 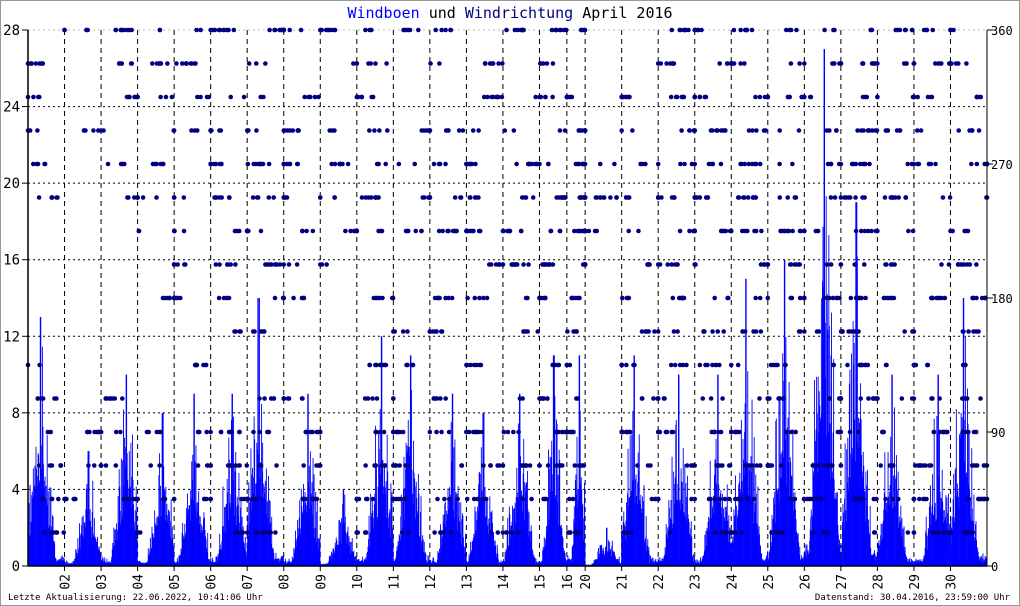 What do you see at coordinates (175, 582) in the screenshot?
I see `x-tick-label: 05` at bounding box center [175, 582].